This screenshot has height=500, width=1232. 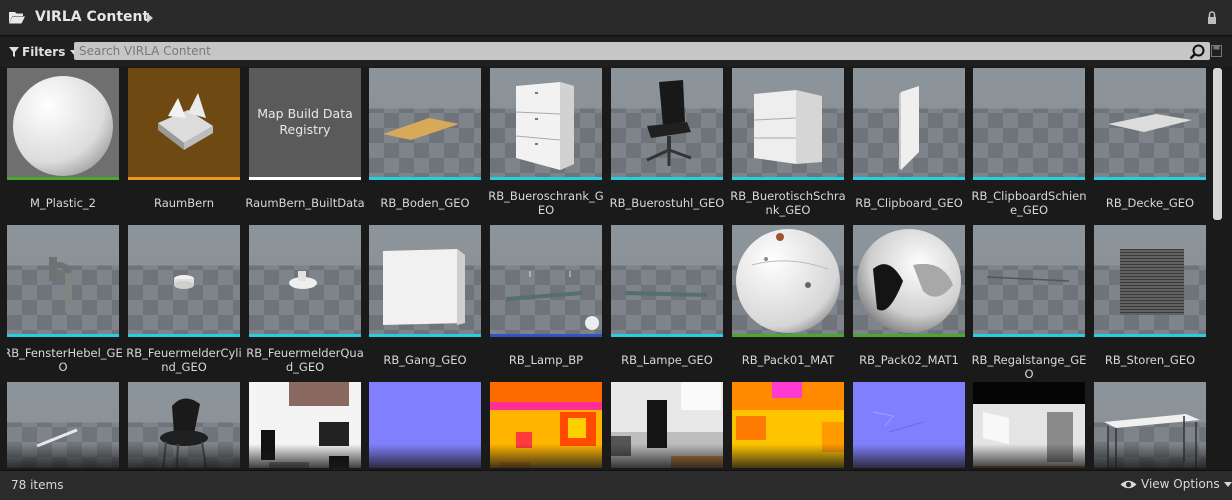 What do you see at coordinates (1197, 52) in the screenshot?
I see `search-icon` at bounding box center [1197, 52].